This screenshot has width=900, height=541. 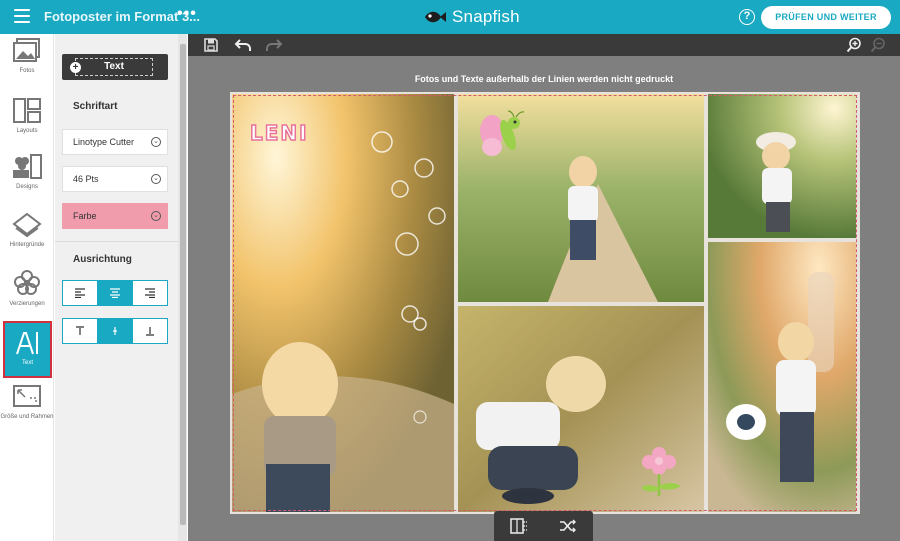 What do you see at coordinates (27, 396) in the screenshot?
I see `size-frame-icon` at bounding box center [27, 396].